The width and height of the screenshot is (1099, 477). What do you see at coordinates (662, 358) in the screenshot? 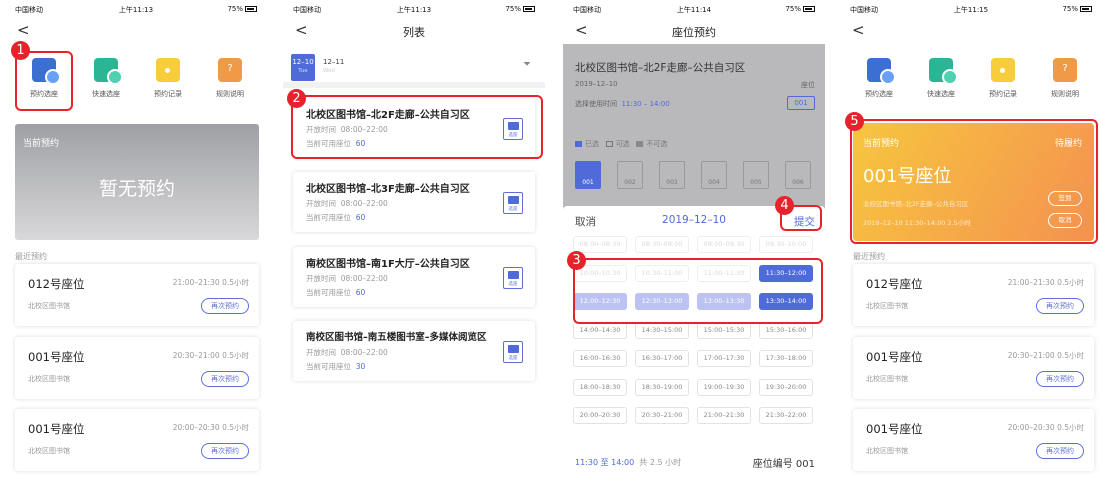
I see `time-slot: 16:30–17:00` at bounding box center [662, 358].